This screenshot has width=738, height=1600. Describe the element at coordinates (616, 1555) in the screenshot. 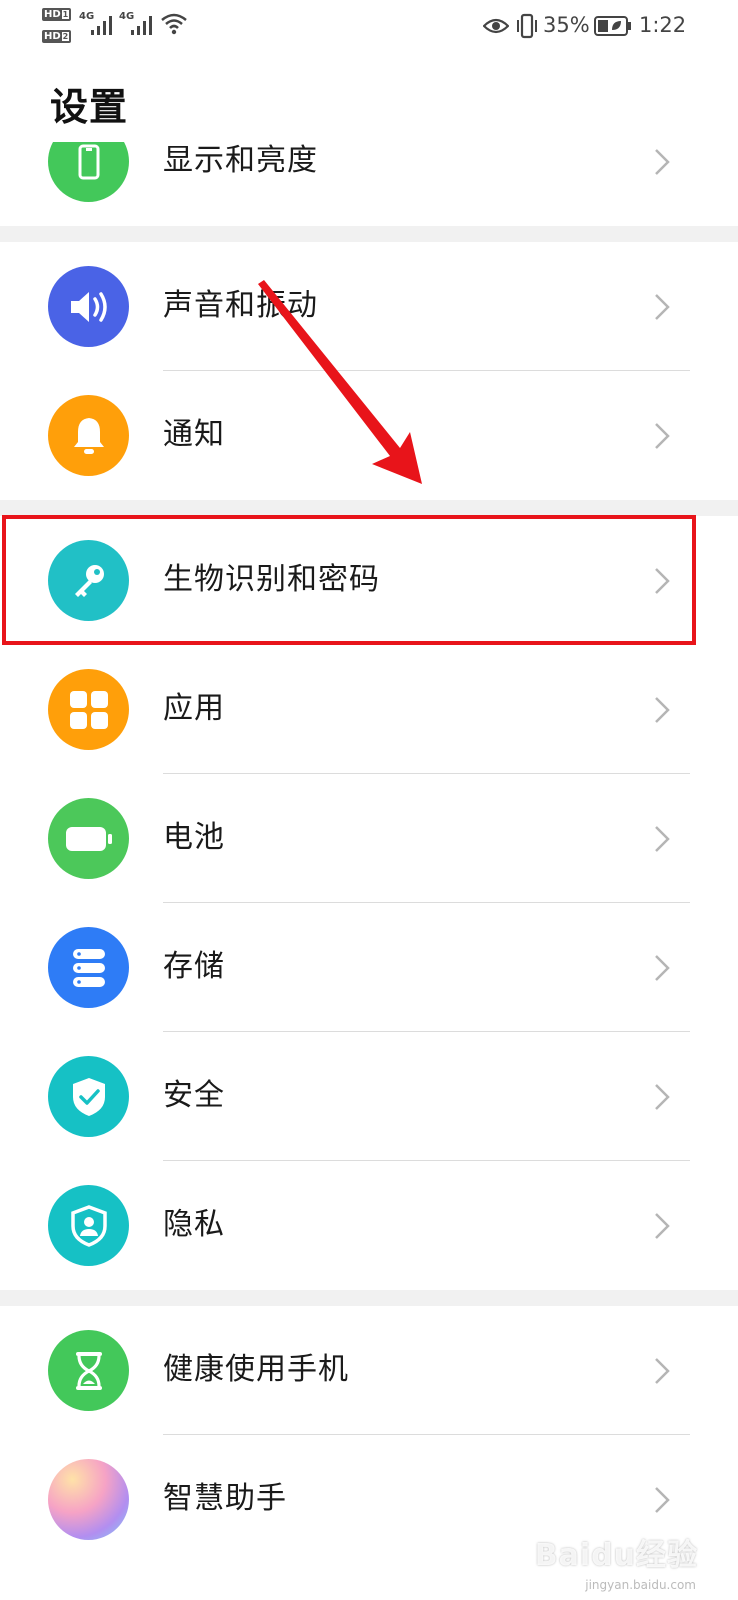

I see `watermark-logo: Baidu经验` at that location.